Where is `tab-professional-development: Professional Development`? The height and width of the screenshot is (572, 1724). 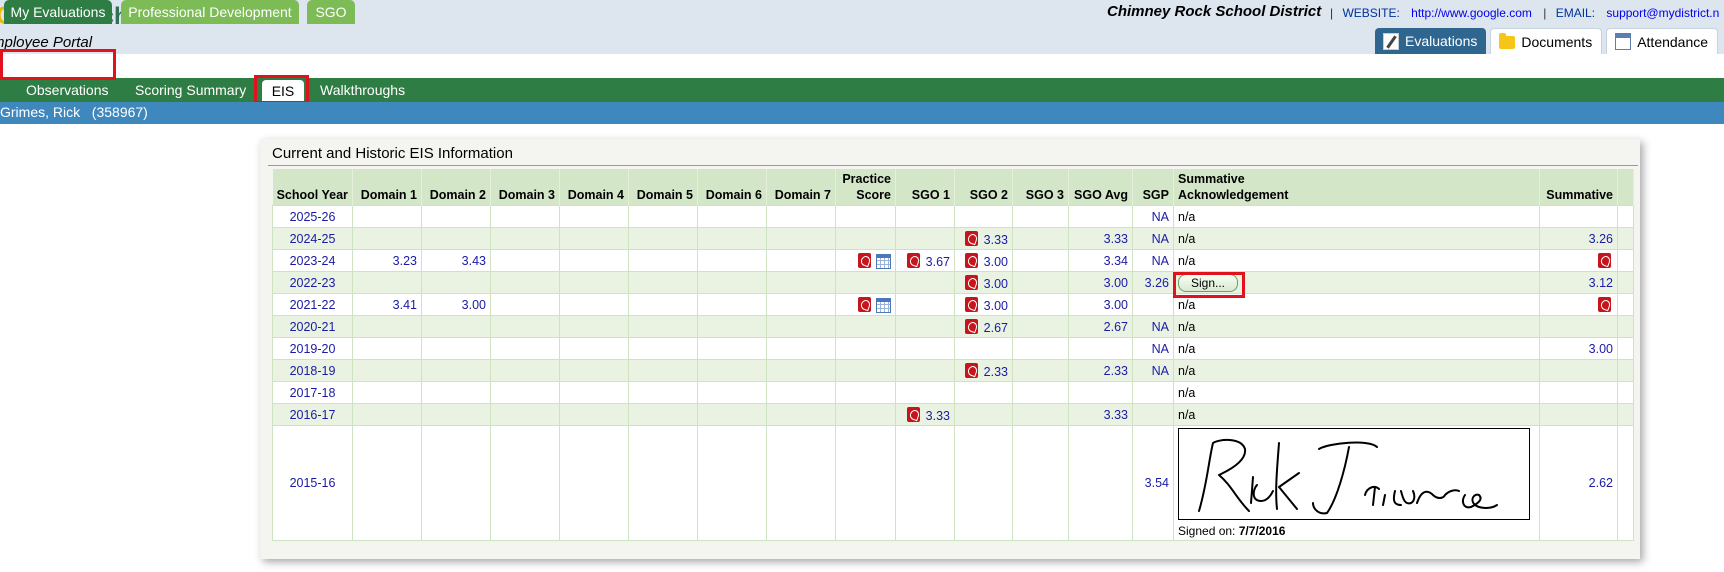 tab-professional-development: Professional Development is located at coordinates (210, 12).